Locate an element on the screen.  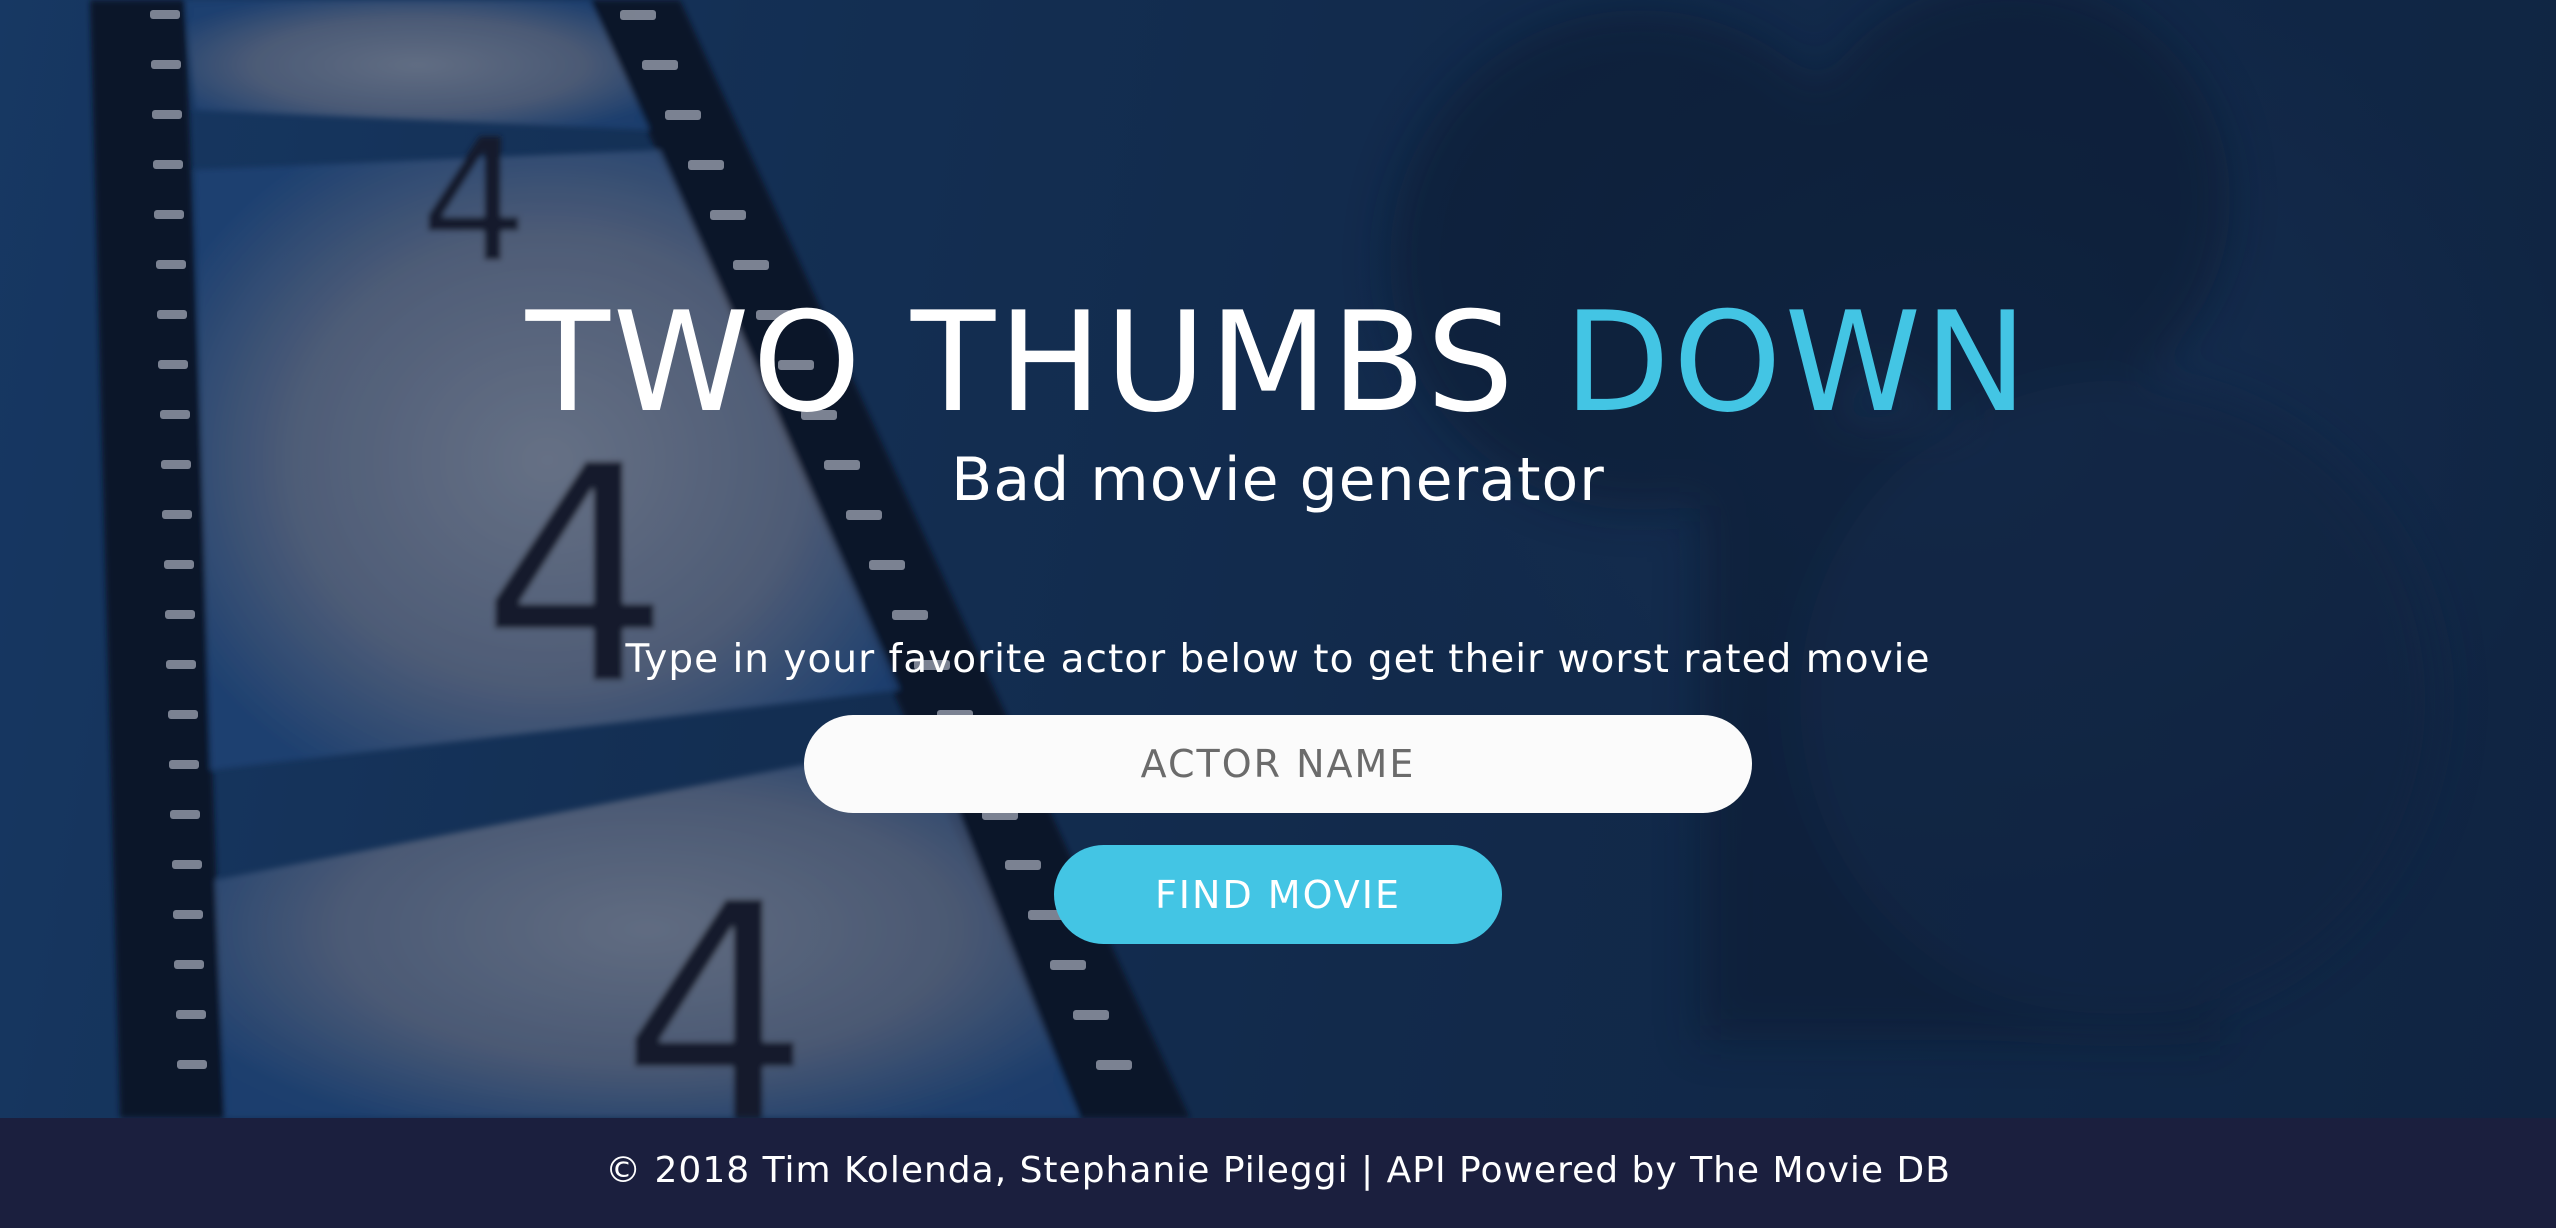
page-subtitle: Bad movie generator is located at coordinates (1278, 480).